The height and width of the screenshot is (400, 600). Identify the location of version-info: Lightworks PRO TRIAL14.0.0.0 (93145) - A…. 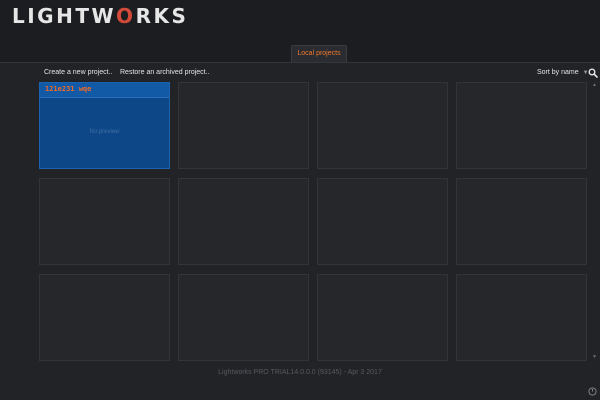
(300, 372).